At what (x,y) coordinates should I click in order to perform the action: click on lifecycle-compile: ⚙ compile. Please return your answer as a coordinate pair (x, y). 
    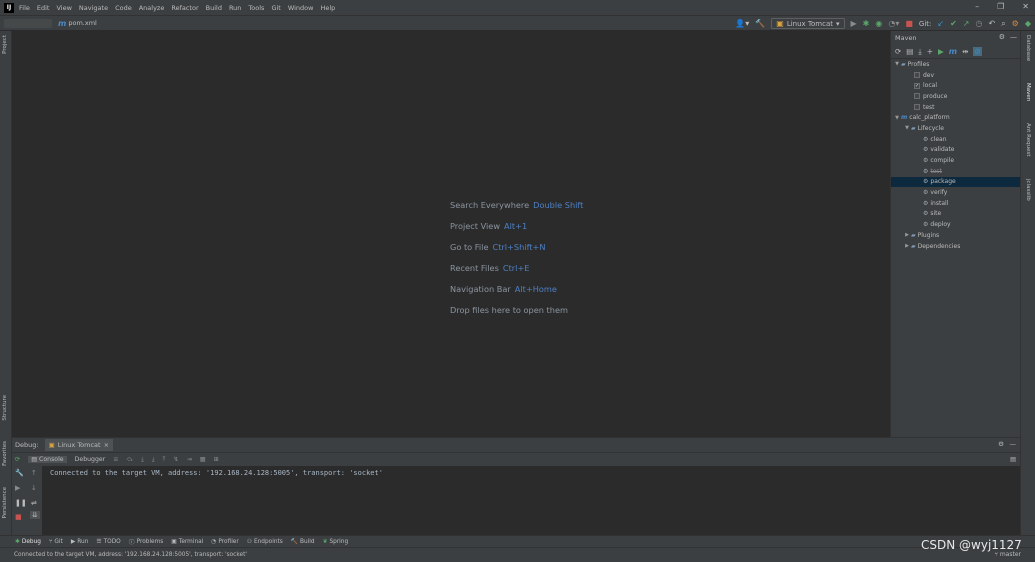
    Looking at the image, I should click on (955, 160).